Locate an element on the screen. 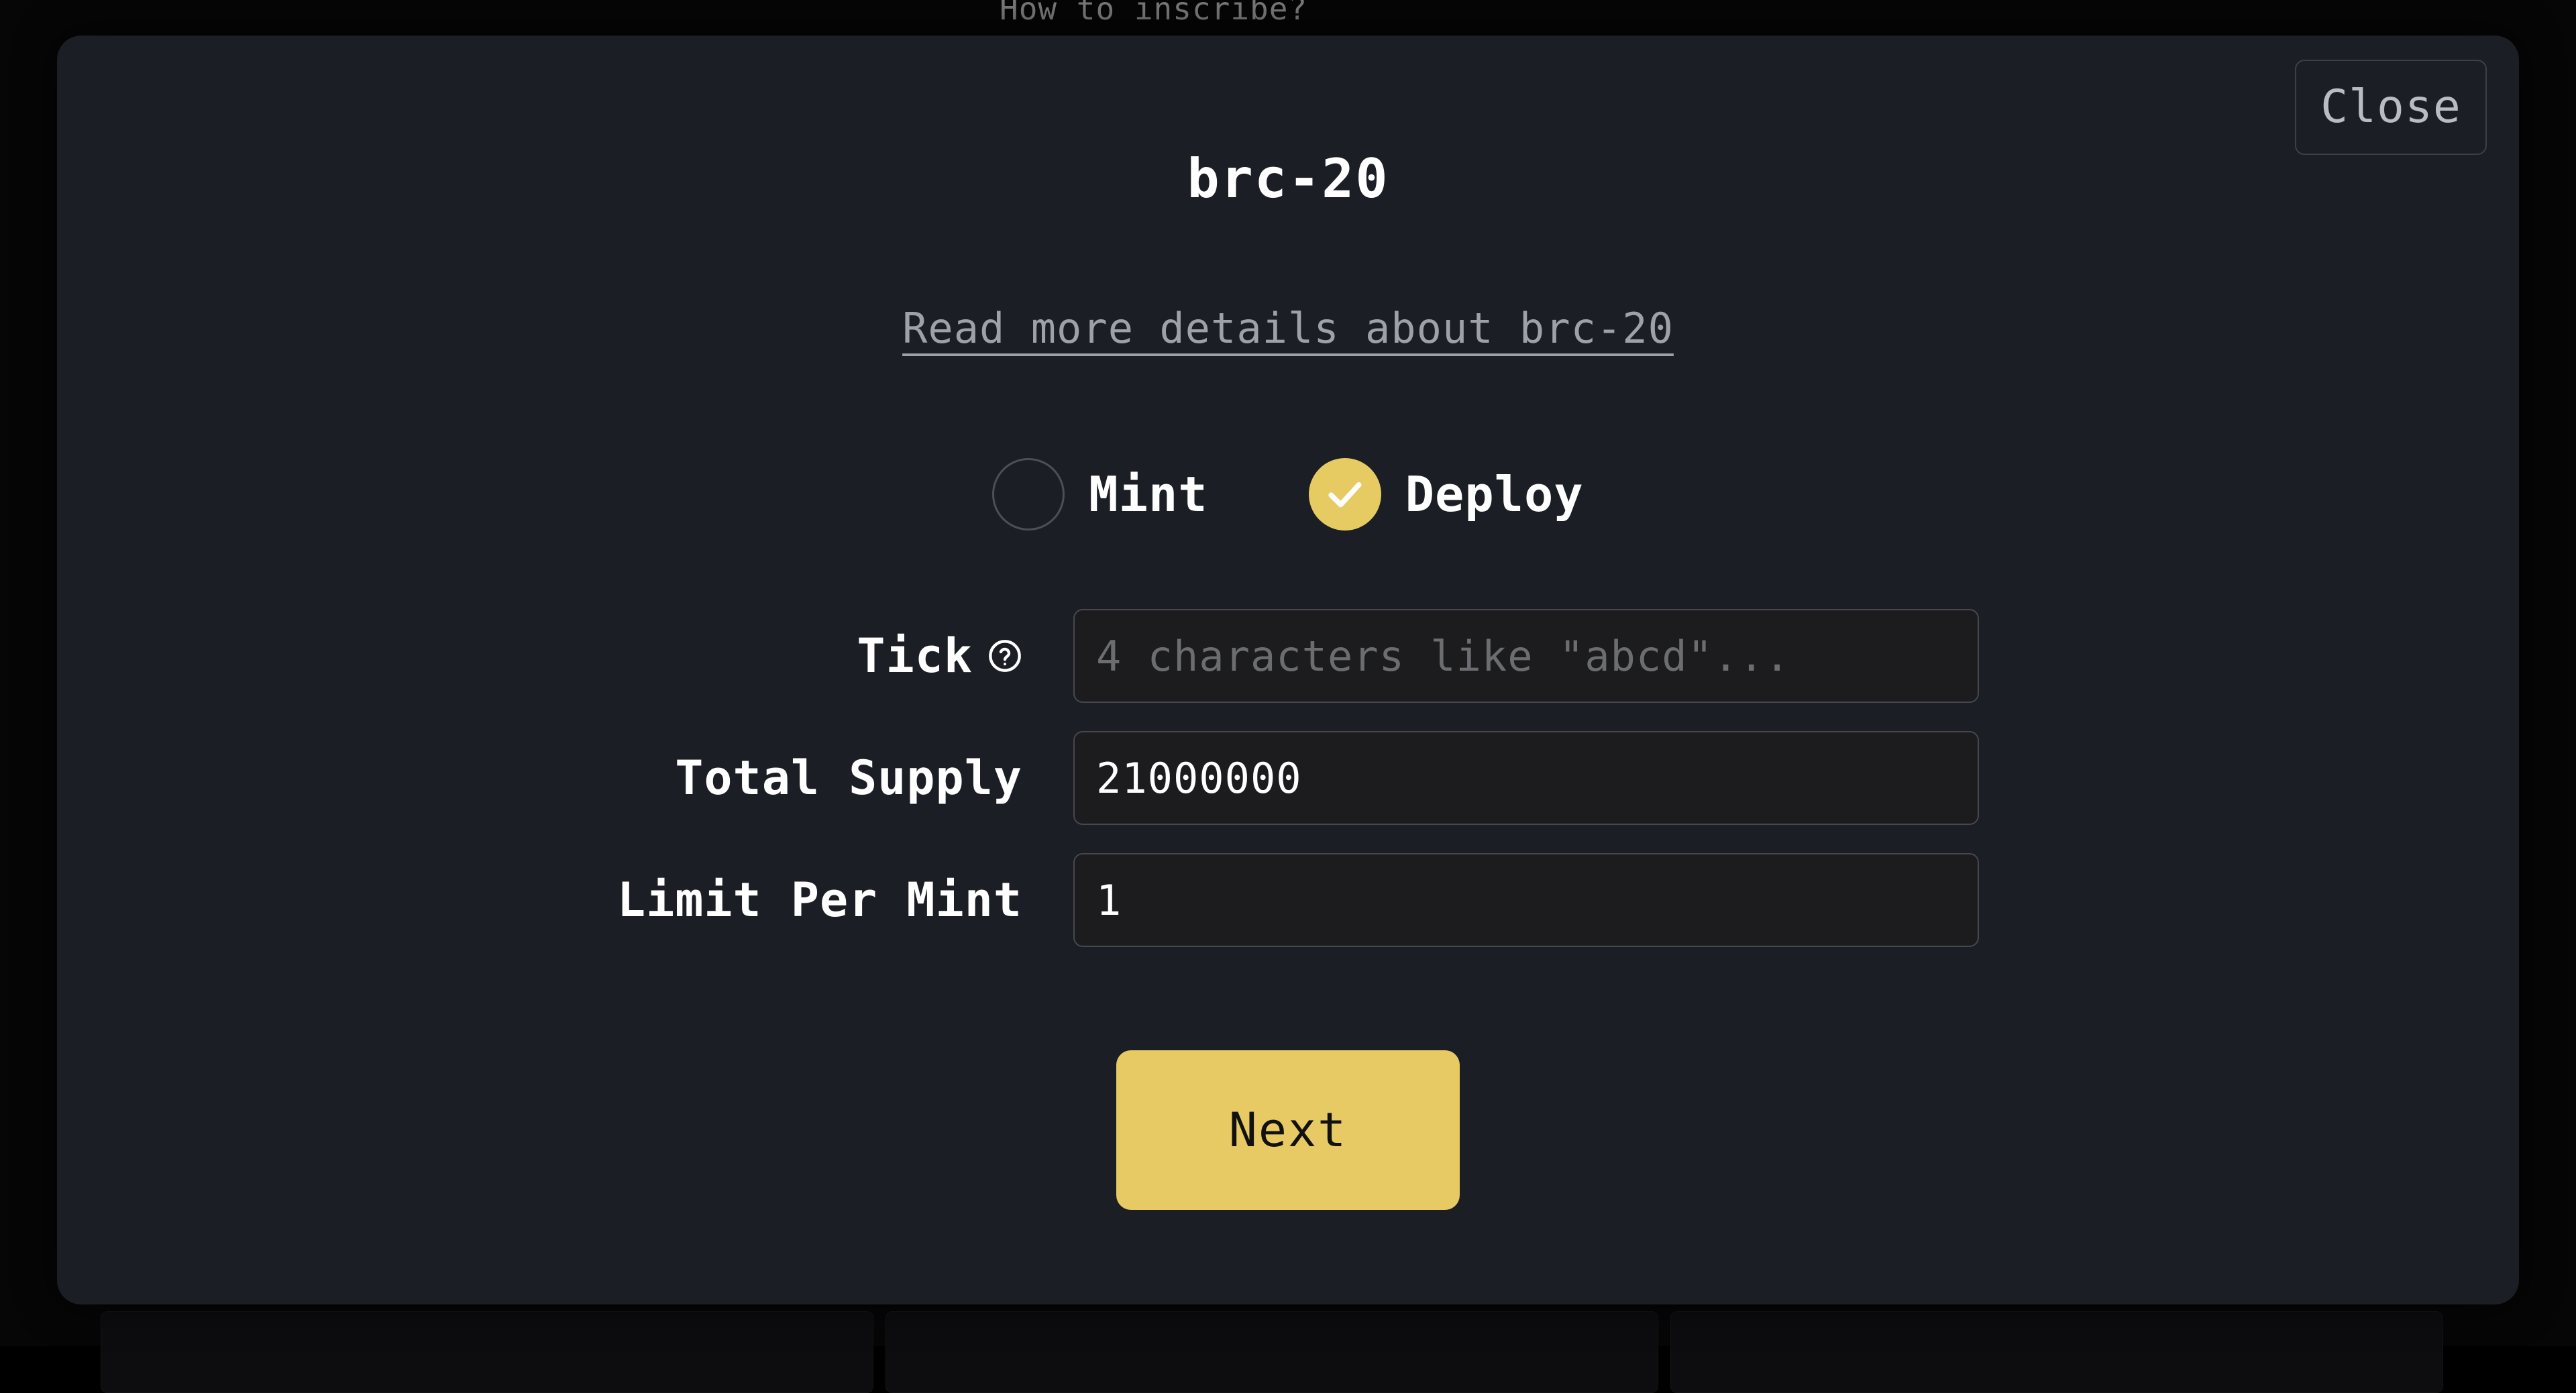  form-row-limit-per-mint: Limit Per Mint is located at coordinates (1288, 900).